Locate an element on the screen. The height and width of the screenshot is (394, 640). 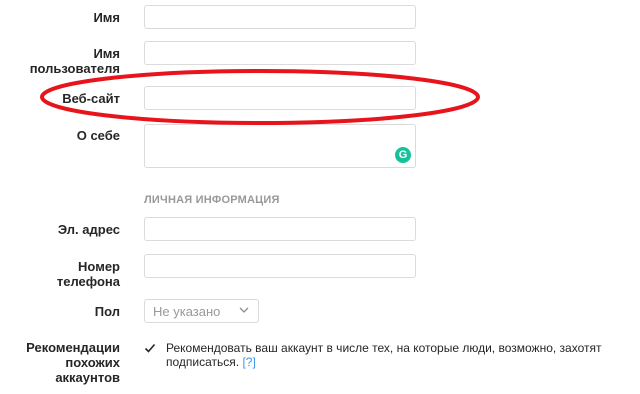
name-input is located at coordinates (280, 17).